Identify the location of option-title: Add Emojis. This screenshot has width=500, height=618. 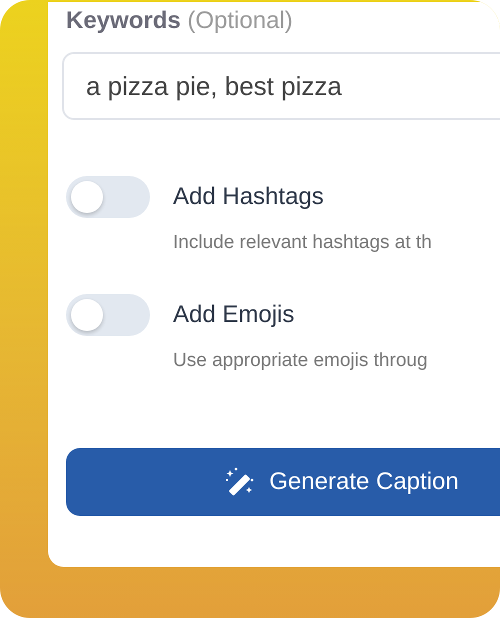
(233, 315).